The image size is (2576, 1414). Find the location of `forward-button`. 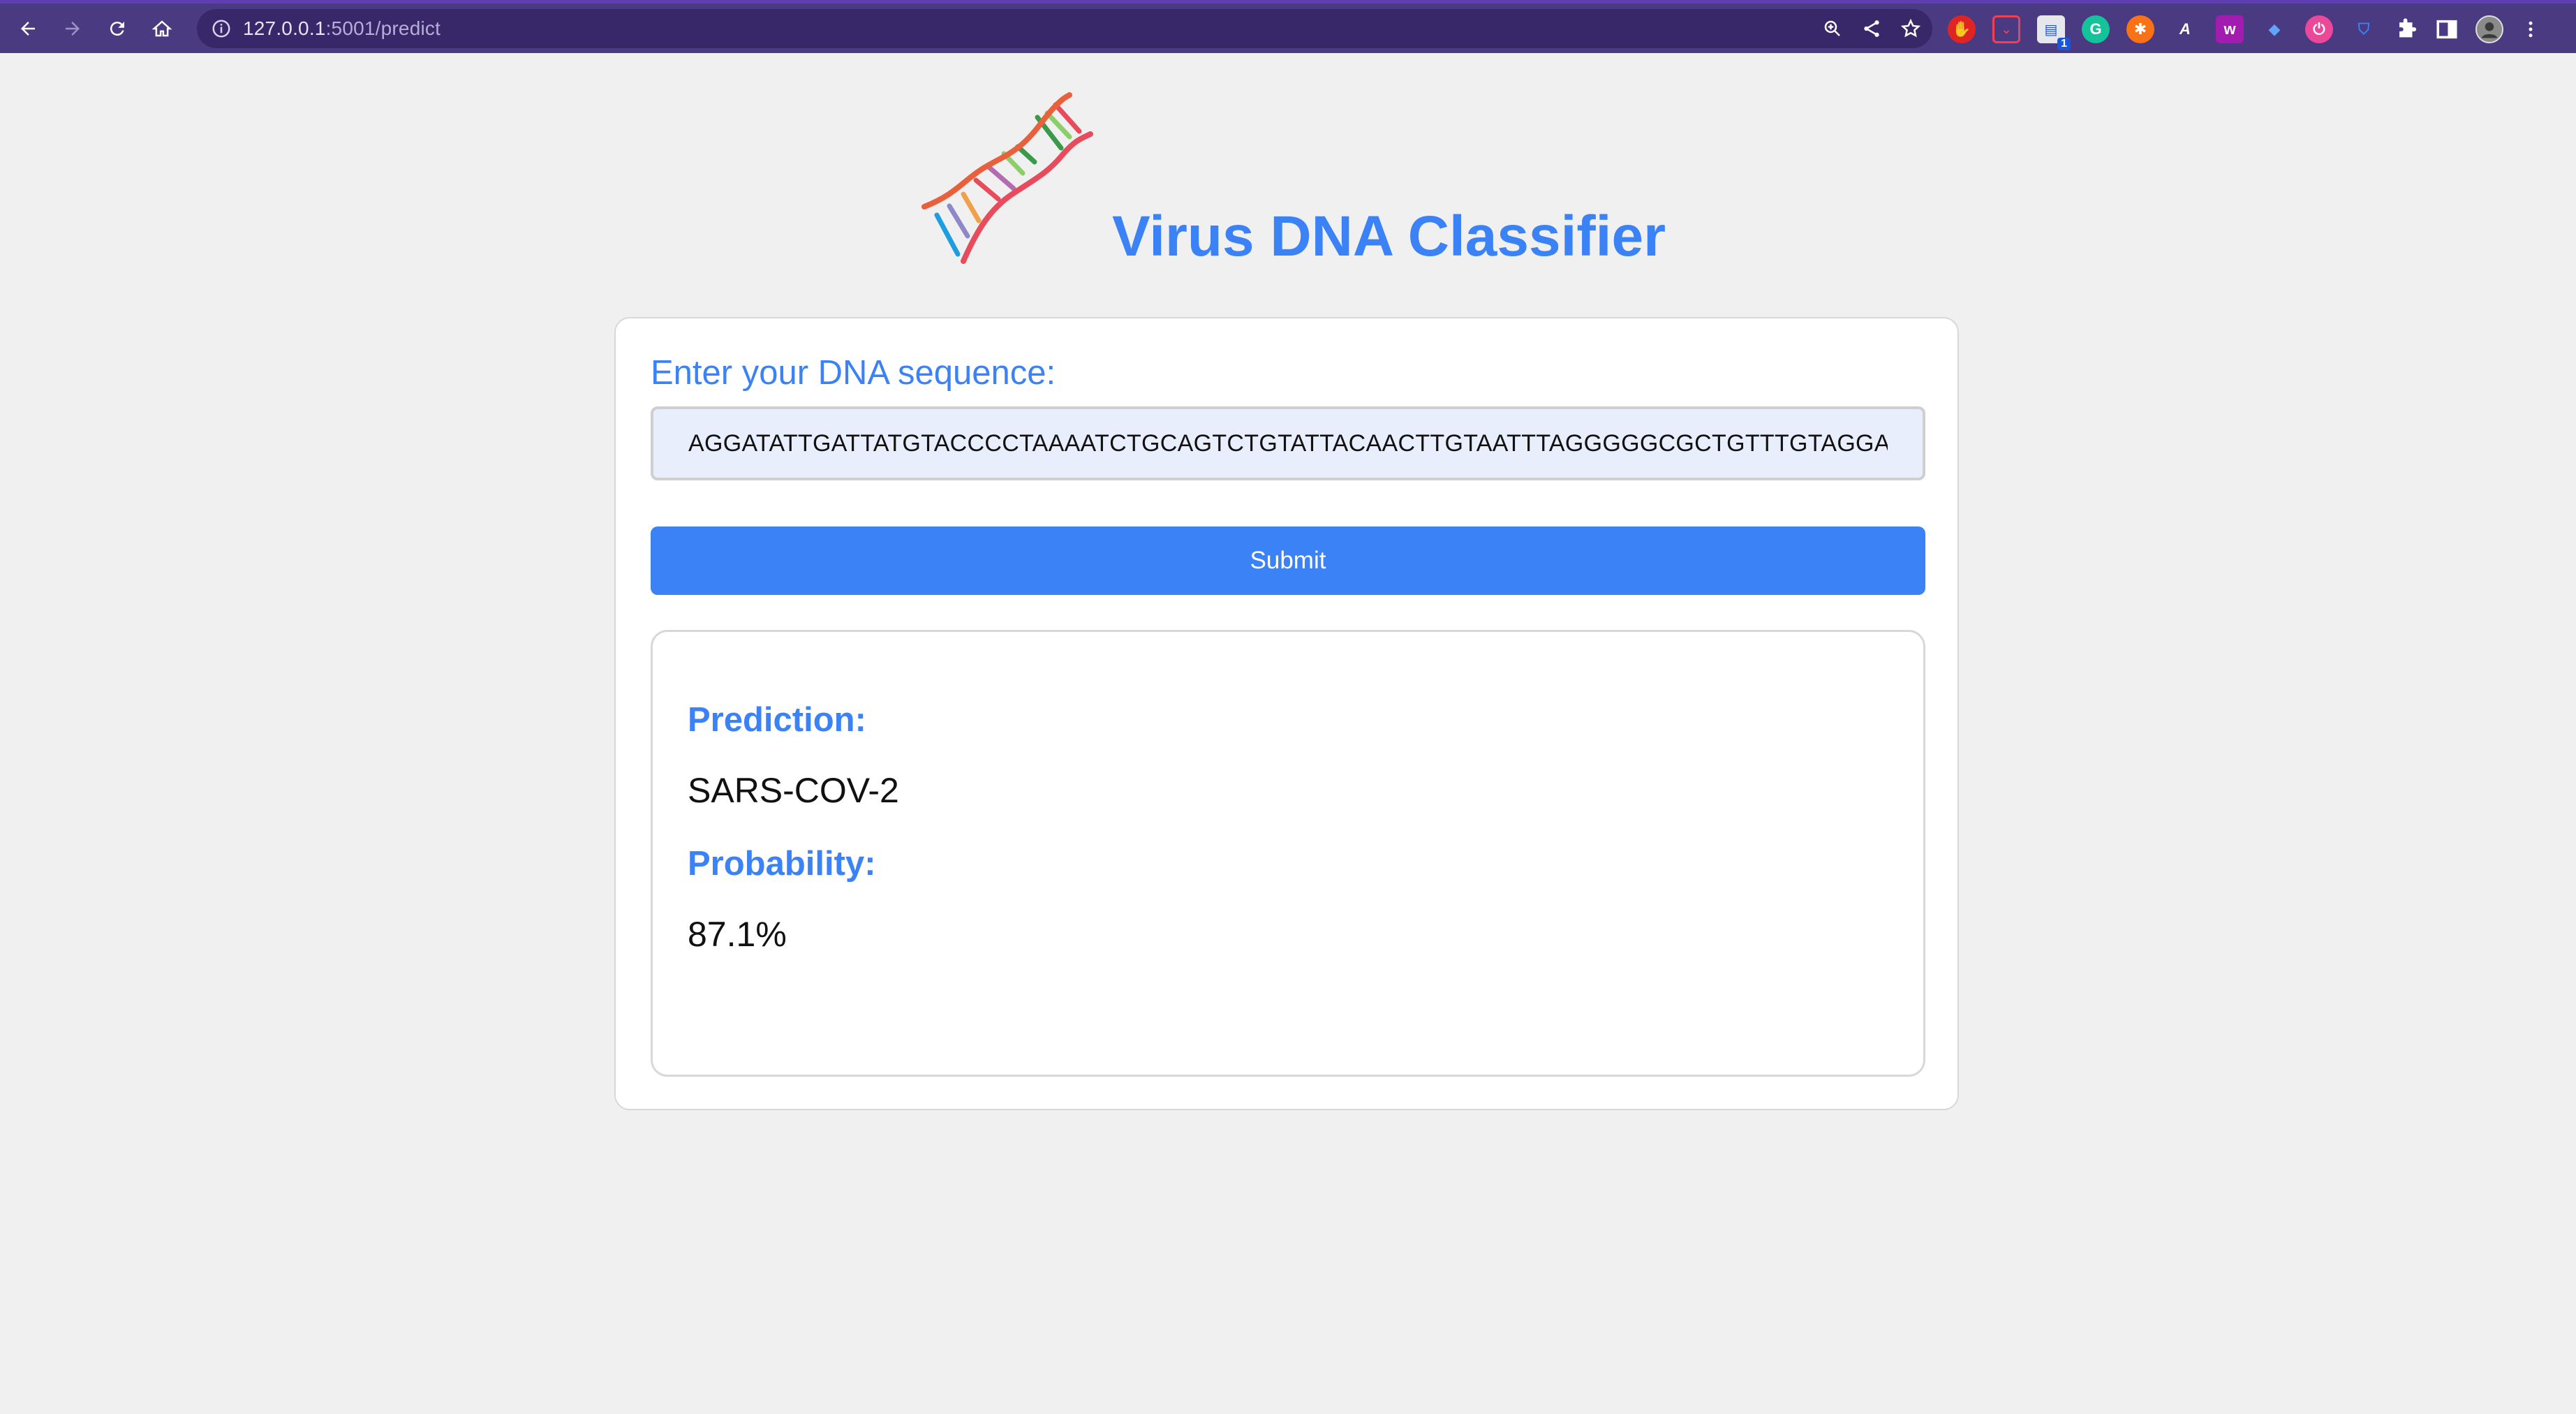

forward-button is located at coordinates (72, 28).